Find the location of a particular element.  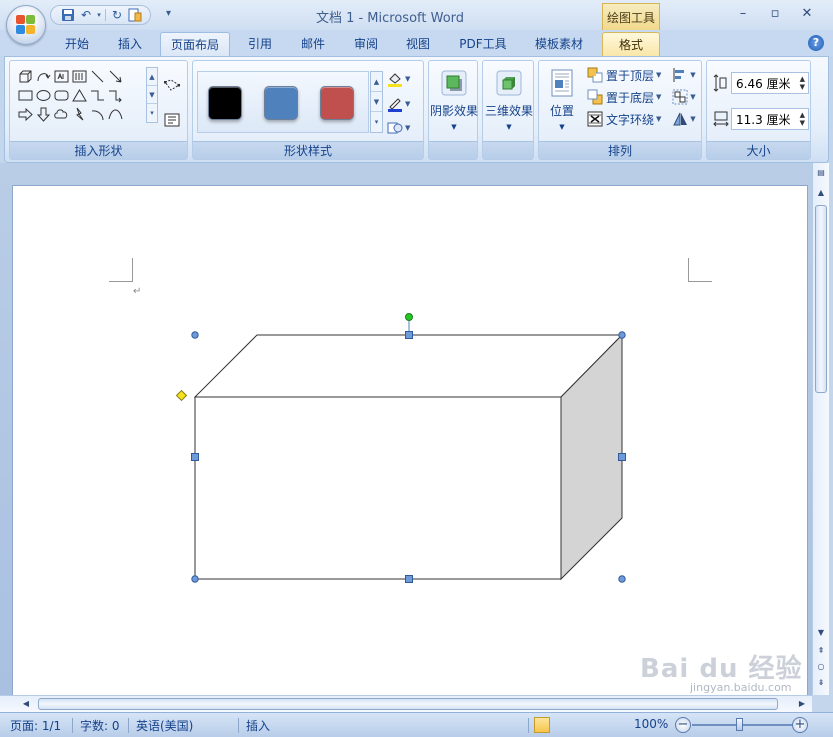

arrow-line-shape-icon is located at coordinates (115, 76).